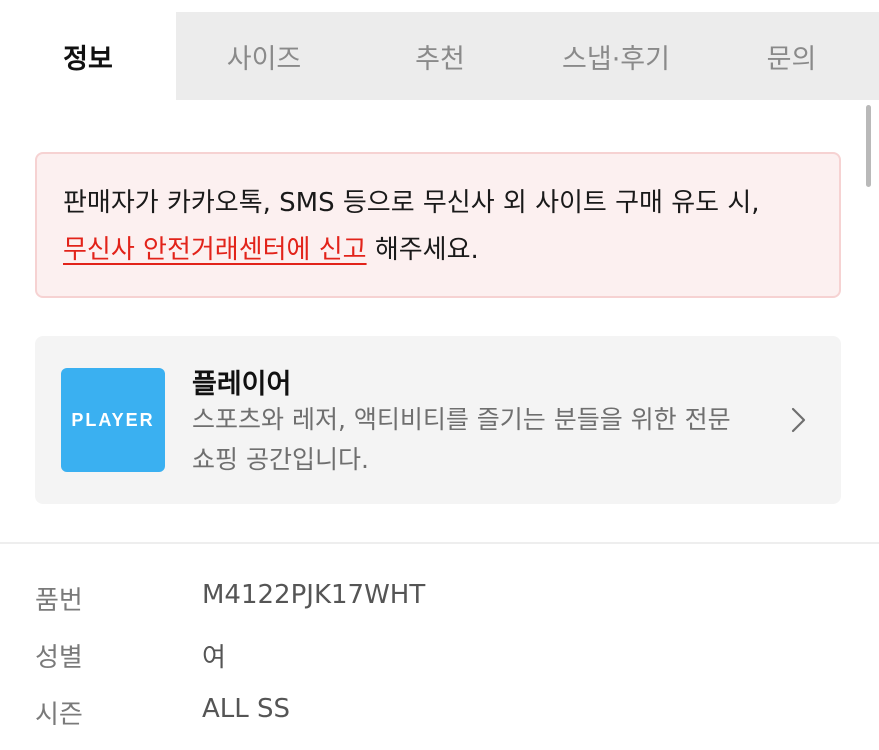  I want to click on tab-snap-review: 스냅·후기, so click(616, 56).